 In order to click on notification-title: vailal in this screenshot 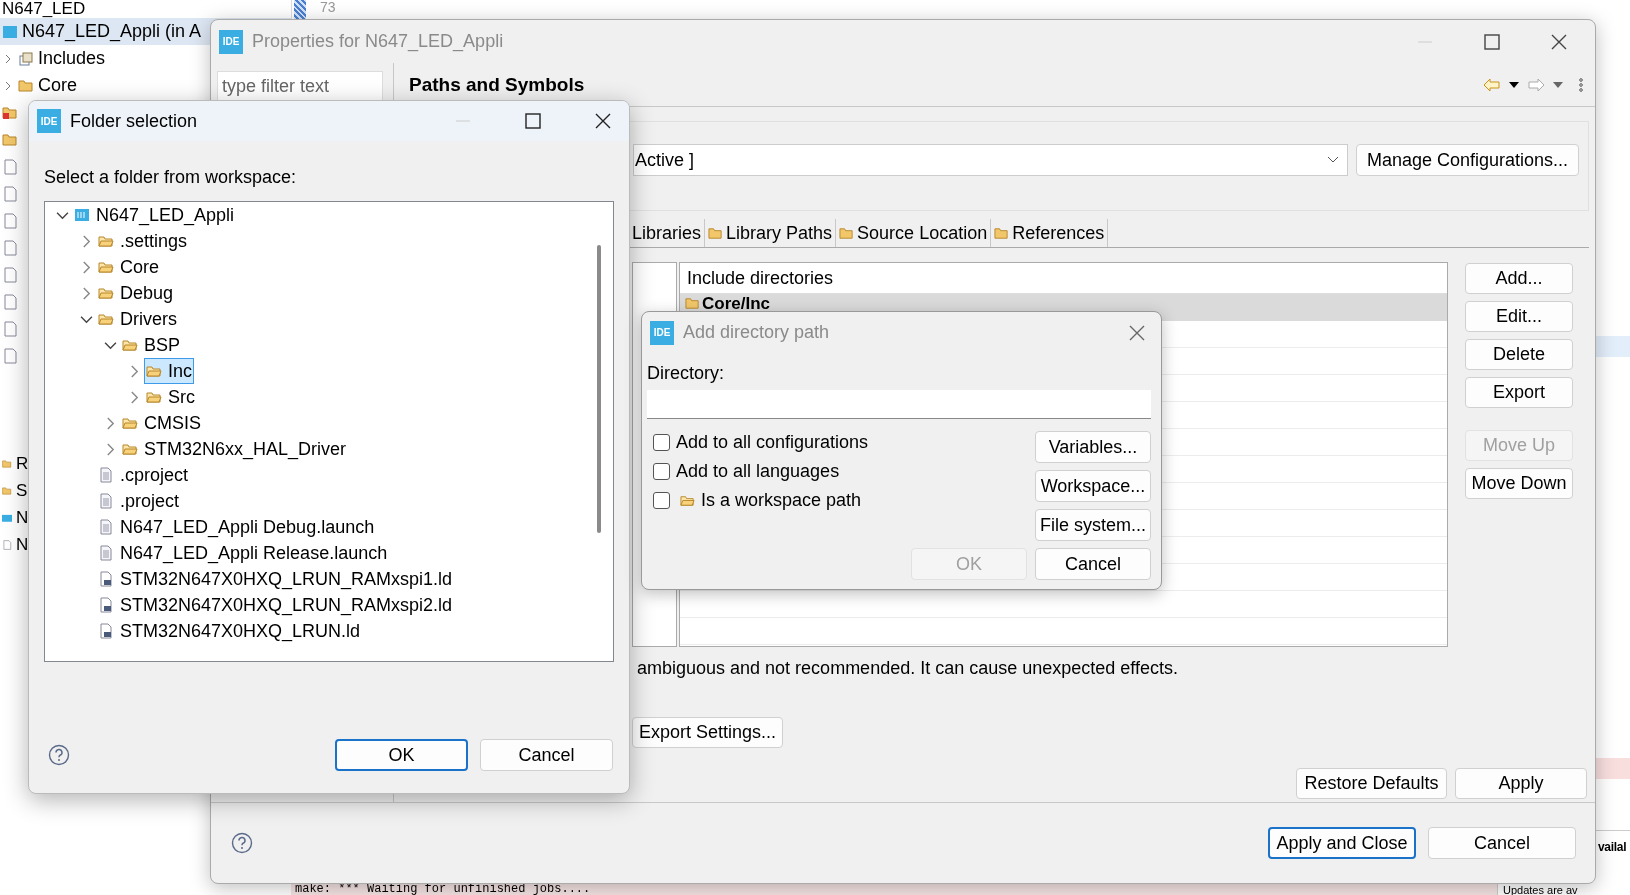, I will do `click(1612, 847)`.